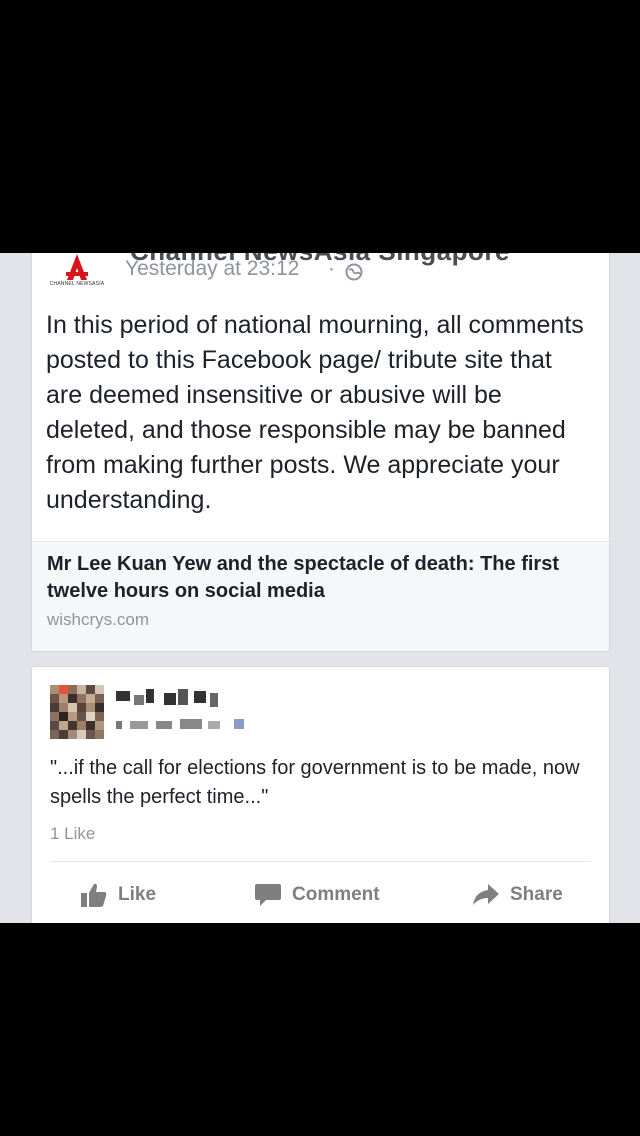 Image resolution: width=640 pixels, height=1136 pixels. What do you see at coordinates (77, 272) in the screenshot?
I see `channel-newsasia-logo: CHANNEL NEWSASIA` at bounding box center [77, 272].